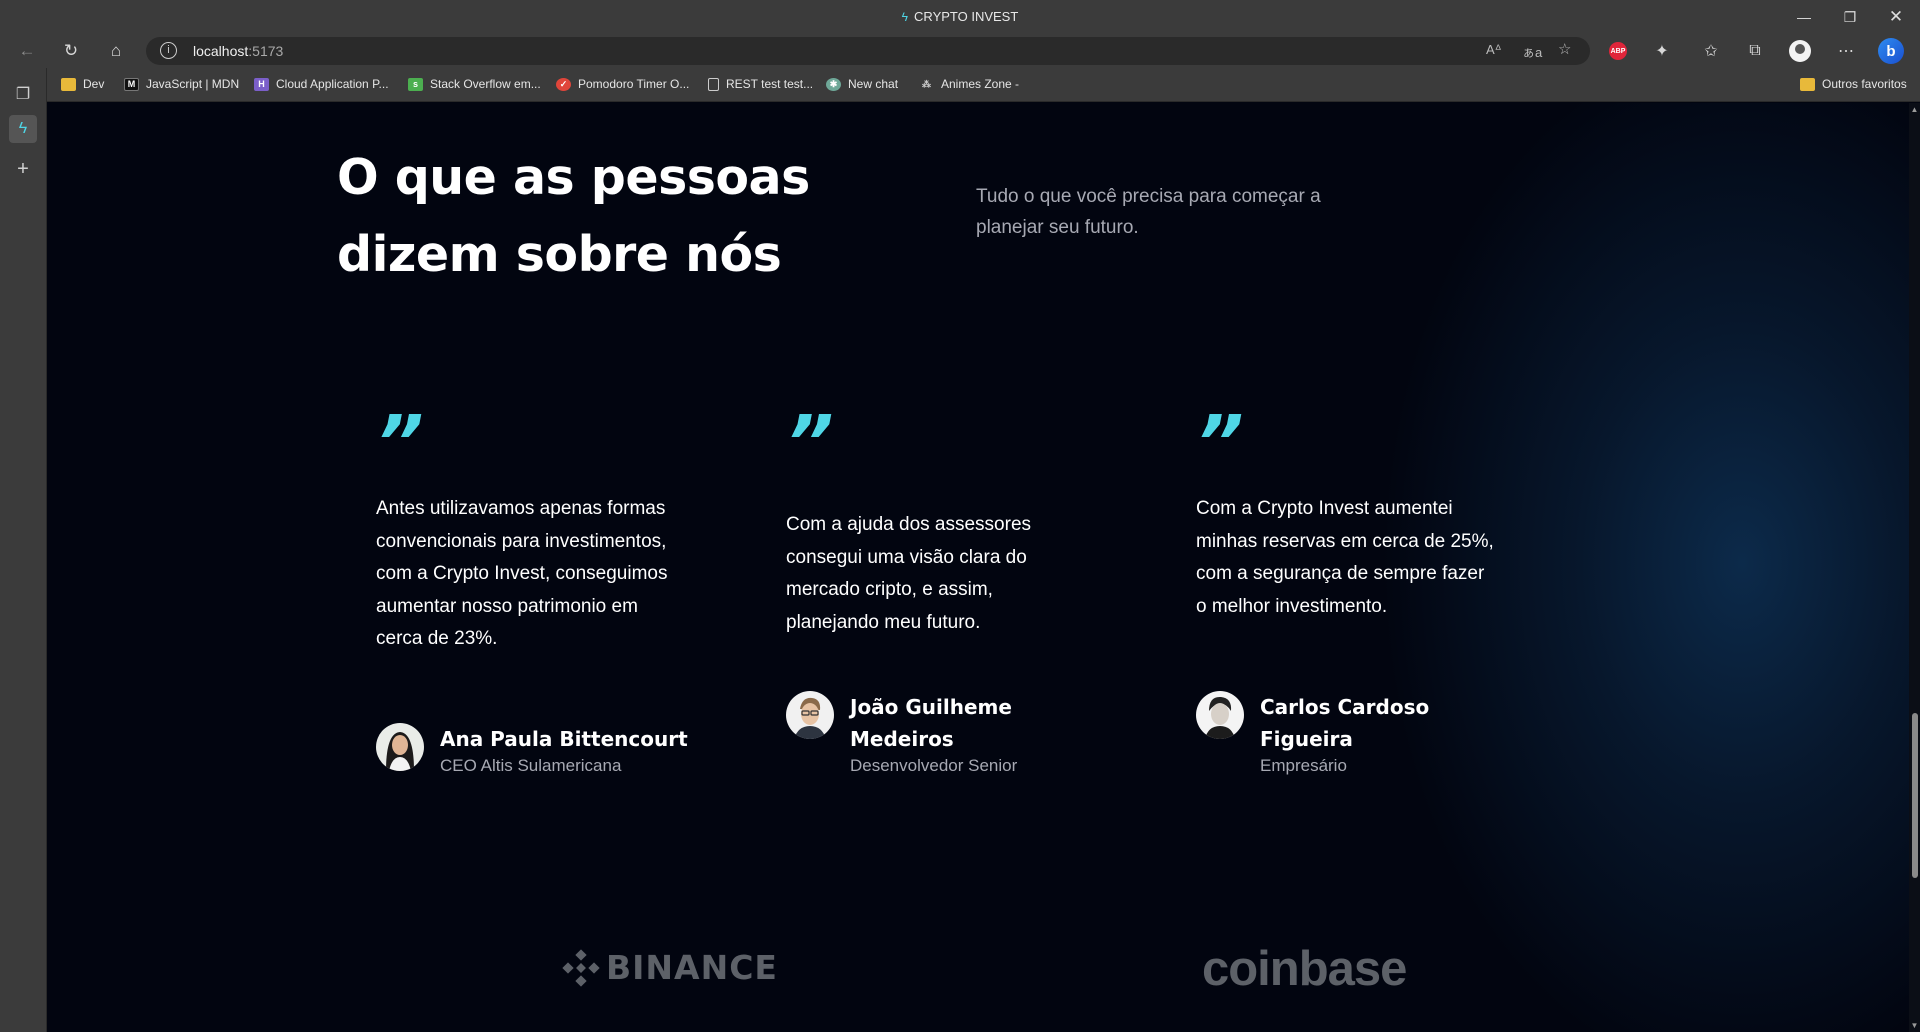 The height and width of the screenshot is (1032, 1920). I want to click on binance-logo: BINANCE, so click(670, 967).